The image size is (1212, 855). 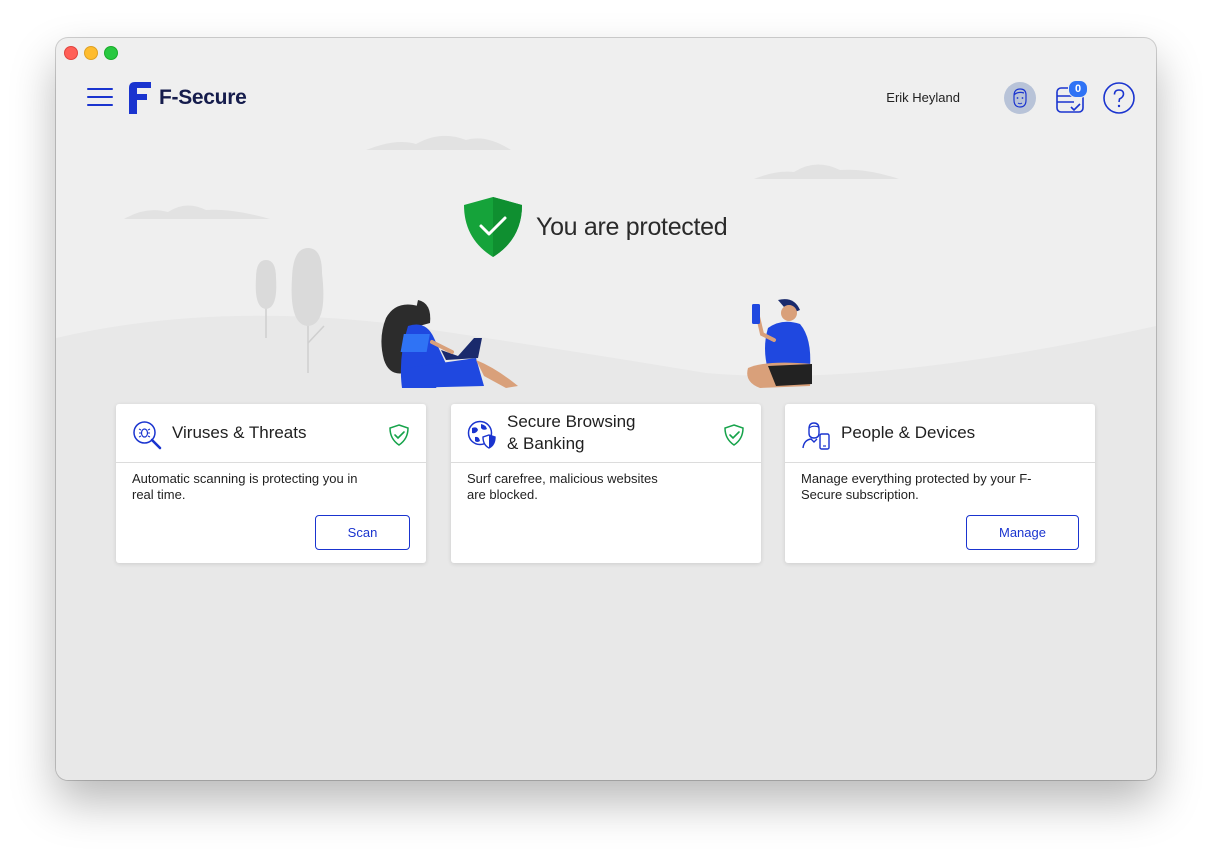 I want to click on window-minimize-button, so click(x=91, y=53).